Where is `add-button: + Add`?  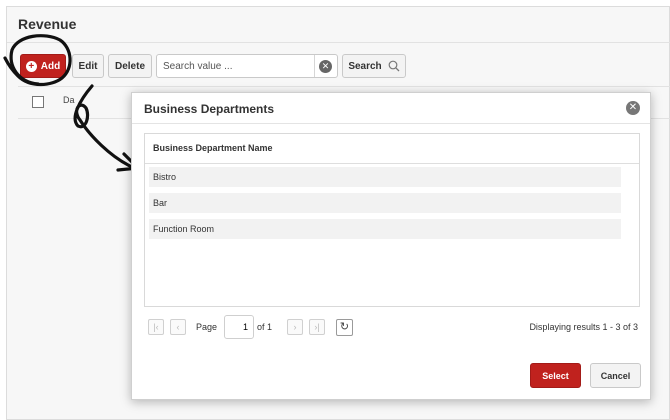 add-button: + Add is located at coordinates (43, 66).